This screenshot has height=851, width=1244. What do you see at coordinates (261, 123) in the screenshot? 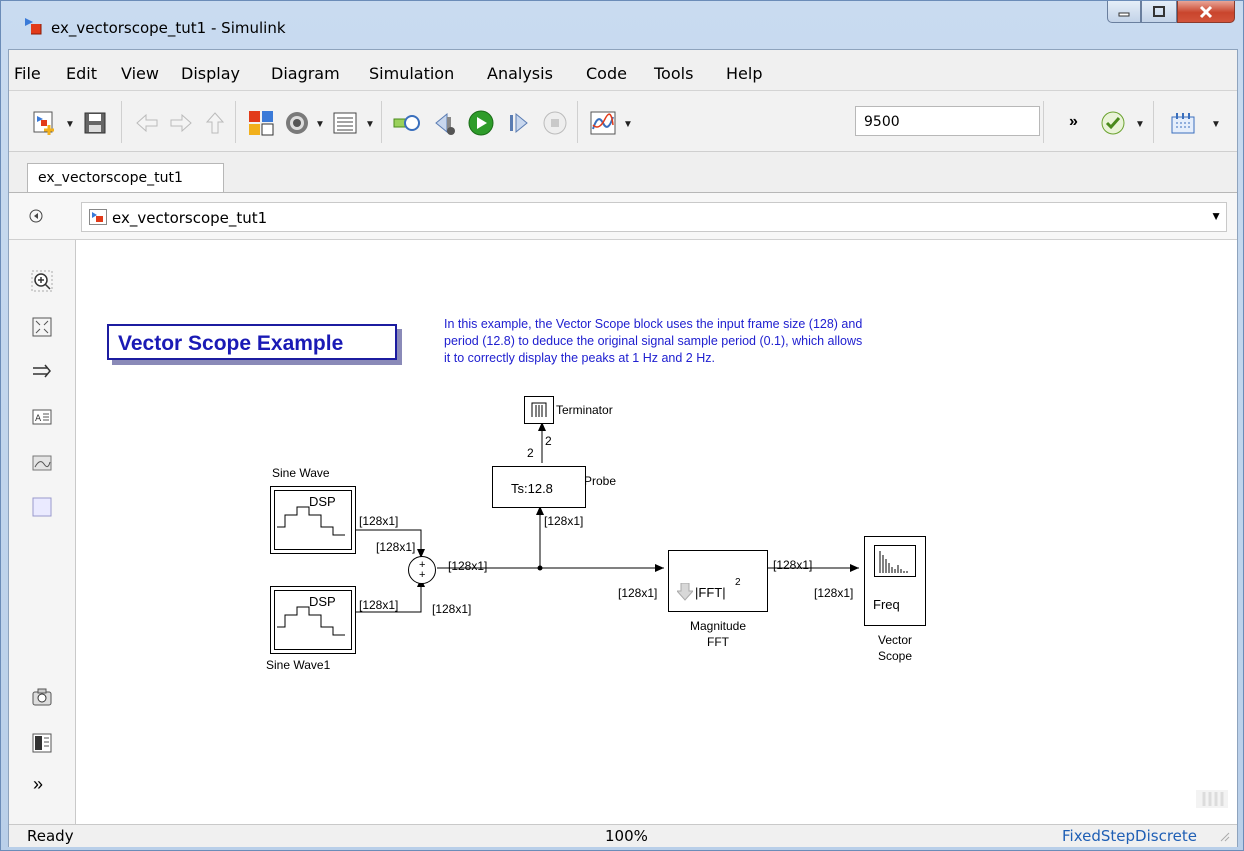
I see `library-browser-icon` at bounding box center [261, 123].